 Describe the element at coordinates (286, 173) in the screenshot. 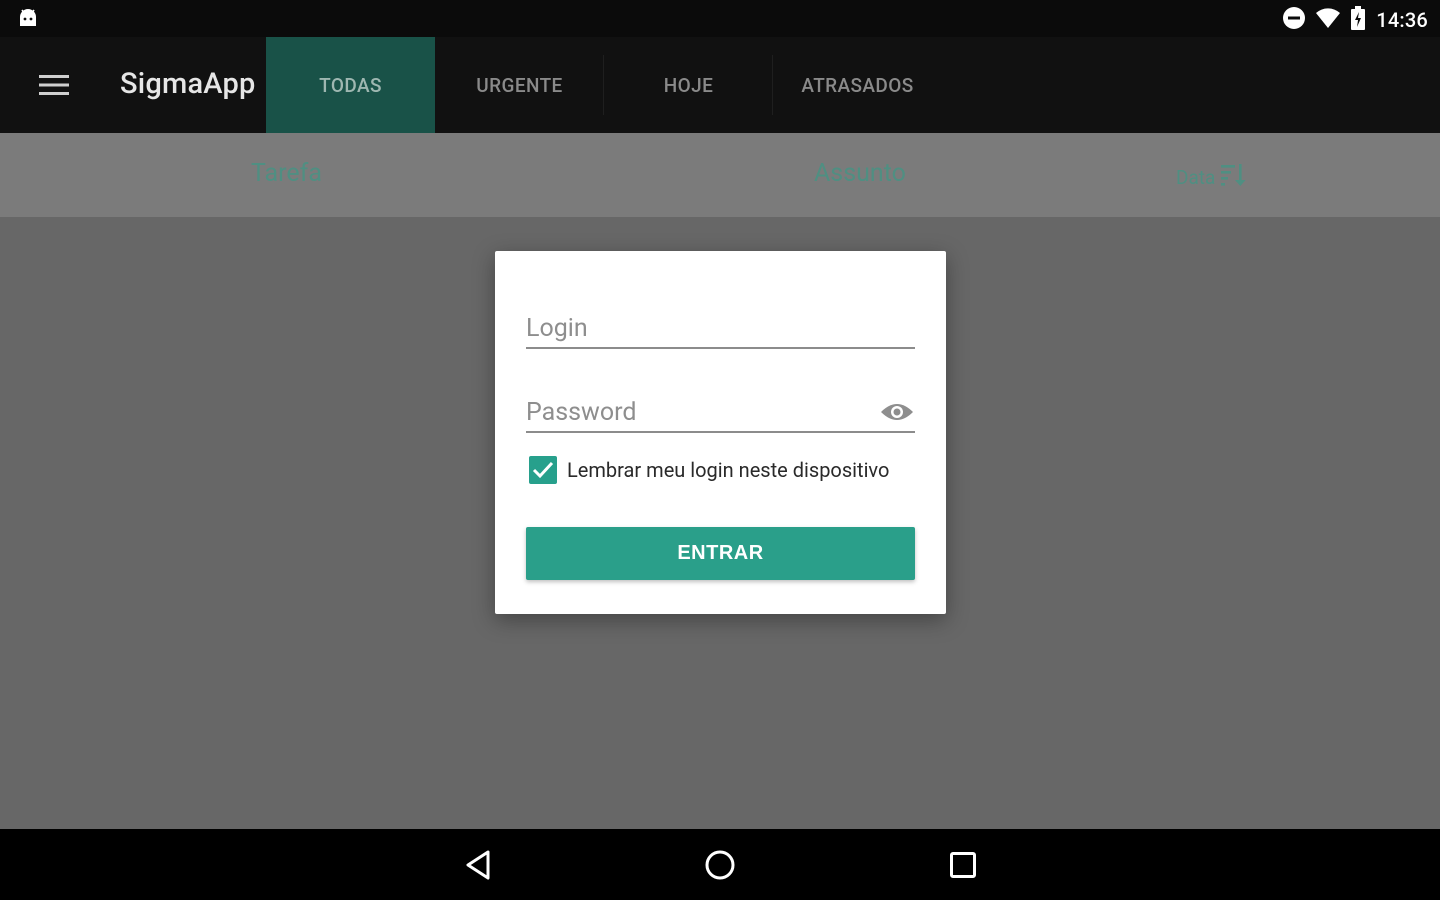

I see `column-tarefa: Tarefa` at that location.